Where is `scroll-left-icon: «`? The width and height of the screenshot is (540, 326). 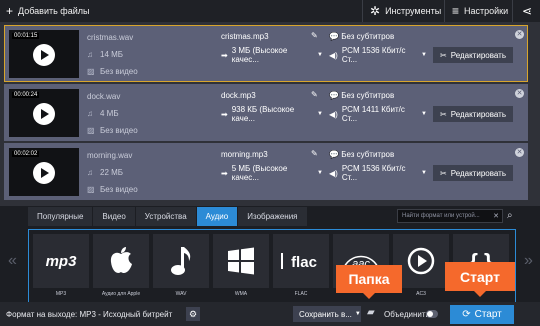 scroll-left-icon: « is located at coordinates (12, 261).